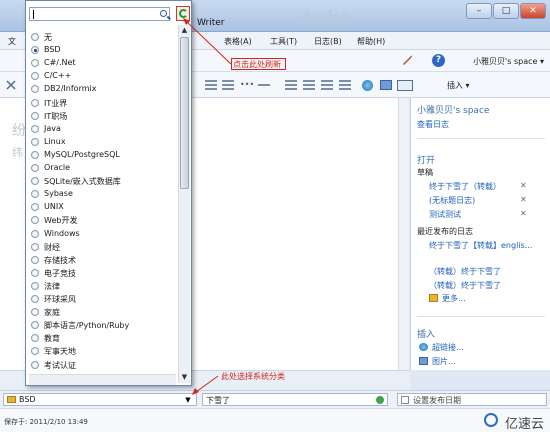 Image resolution: width=550 pixels, height=432 pixels. What do you see at coordinates (188, 400) in the screenshot?
I see `category-dropdown-button: ▼` at bounding box center [188, 400].